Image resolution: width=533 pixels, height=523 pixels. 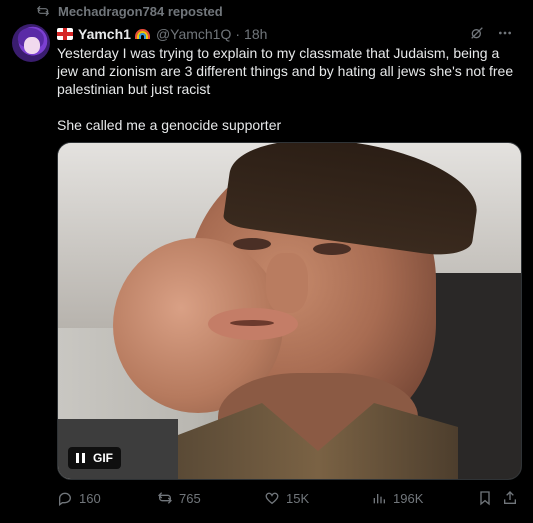 I want to click on repost-context: Mechadragon784 reposted, so click(x=129, y=11).